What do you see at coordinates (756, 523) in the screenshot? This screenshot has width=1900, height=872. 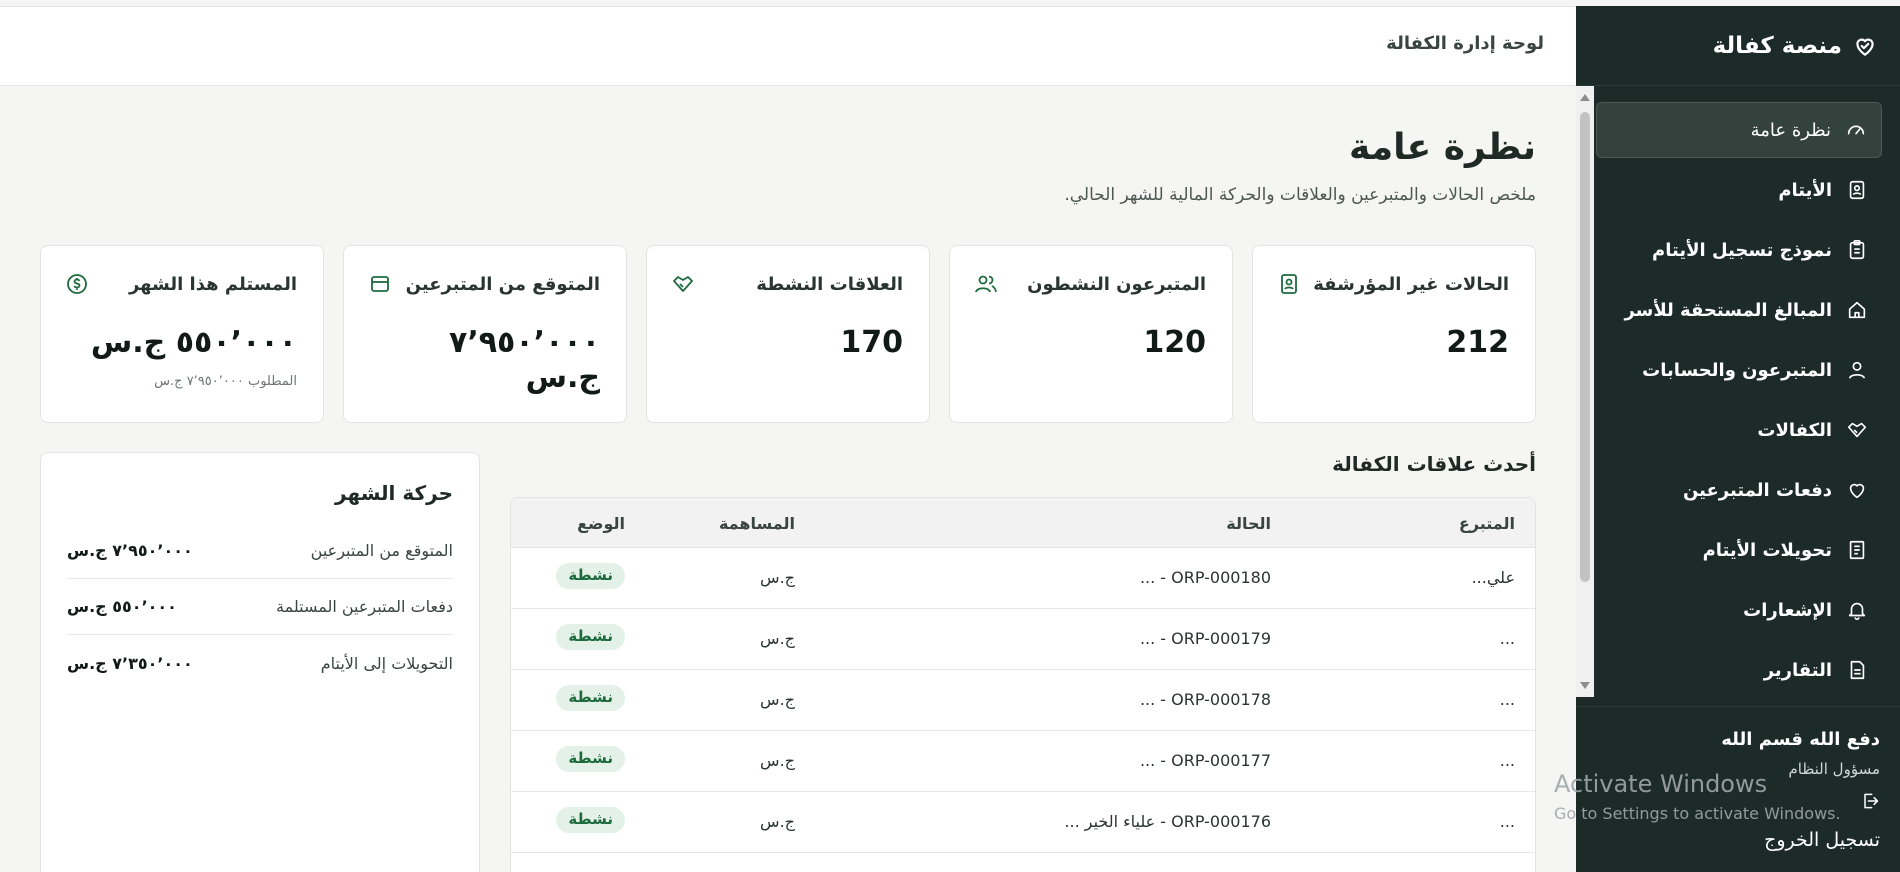 I see `column-header-amount: المساهمة` at bounding box center [756, 523].